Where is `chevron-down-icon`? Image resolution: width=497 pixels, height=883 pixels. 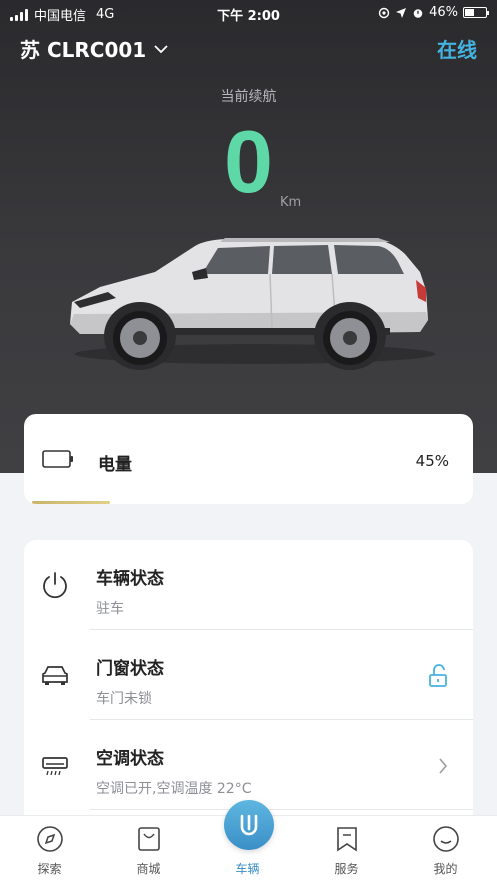 chevron-down-icon is located at coordinates (161, 48).